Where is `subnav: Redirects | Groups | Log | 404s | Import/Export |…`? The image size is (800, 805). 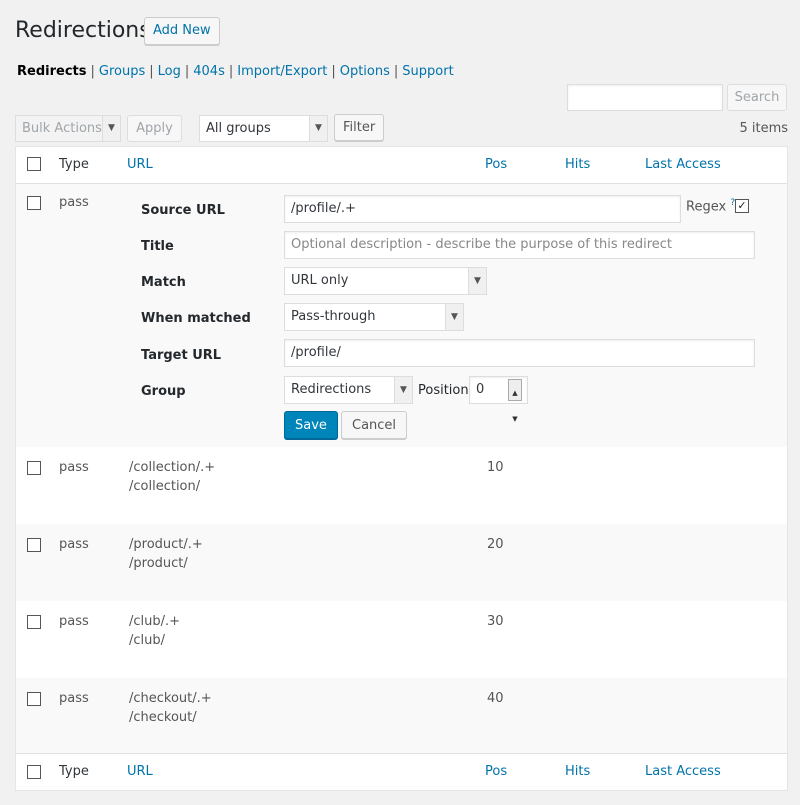
subnav: Redirects | Groups | Log | 404s | Import/Export |… is located at coordinates (235, 71).